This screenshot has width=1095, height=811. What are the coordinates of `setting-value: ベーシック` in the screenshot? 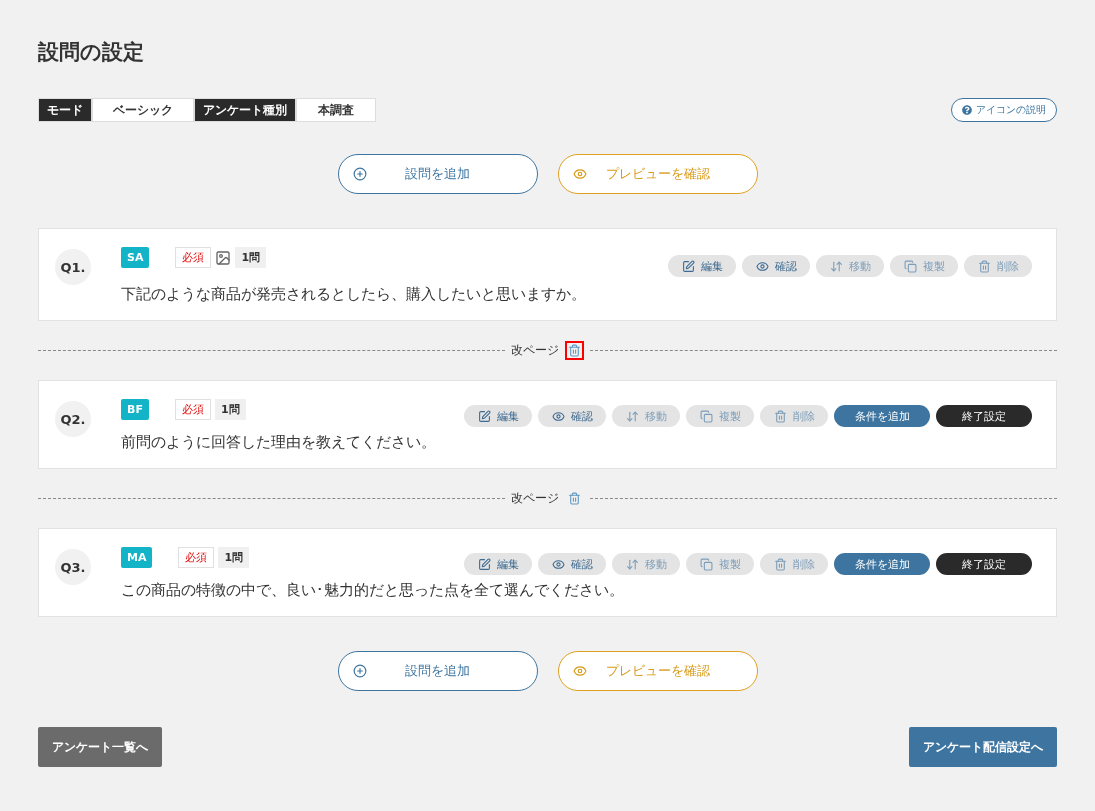 It's located at (143, 110).